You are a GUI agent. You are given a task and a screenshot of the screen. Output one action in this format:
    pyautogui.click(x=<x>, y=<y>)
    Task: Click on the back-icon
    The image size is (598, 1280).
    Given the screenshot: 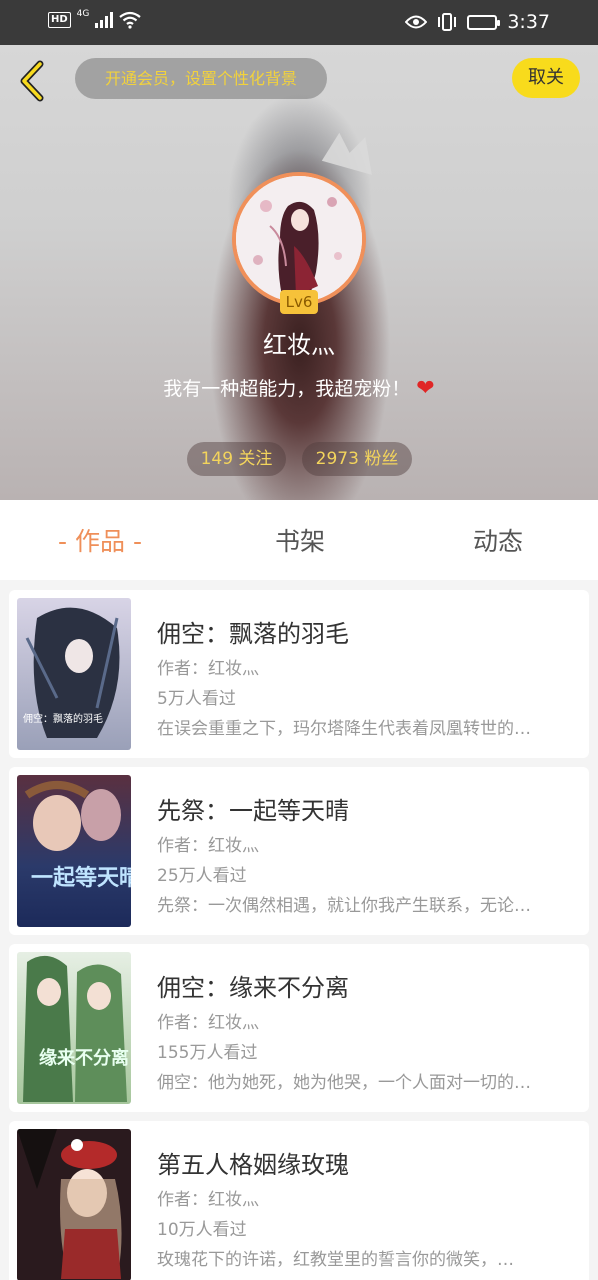 What is the action you would take?
    pyautogui.click(x=34, y=81)
    